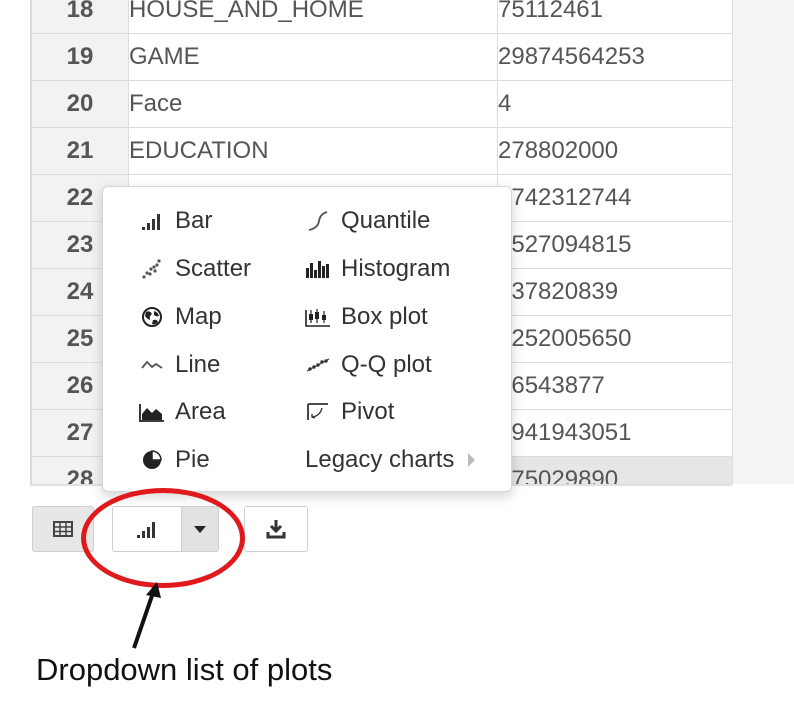 This screenshot has height=716, width=794. I want to click on value-cell: 46543877, so click(615, 386).